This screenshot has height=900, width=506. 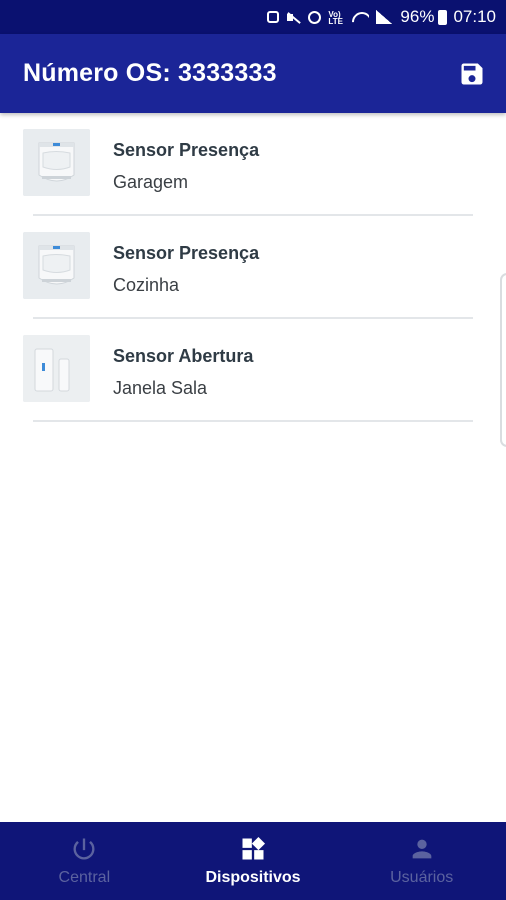 I want to click on edge-panel-handle, so click(x=503, y=360).